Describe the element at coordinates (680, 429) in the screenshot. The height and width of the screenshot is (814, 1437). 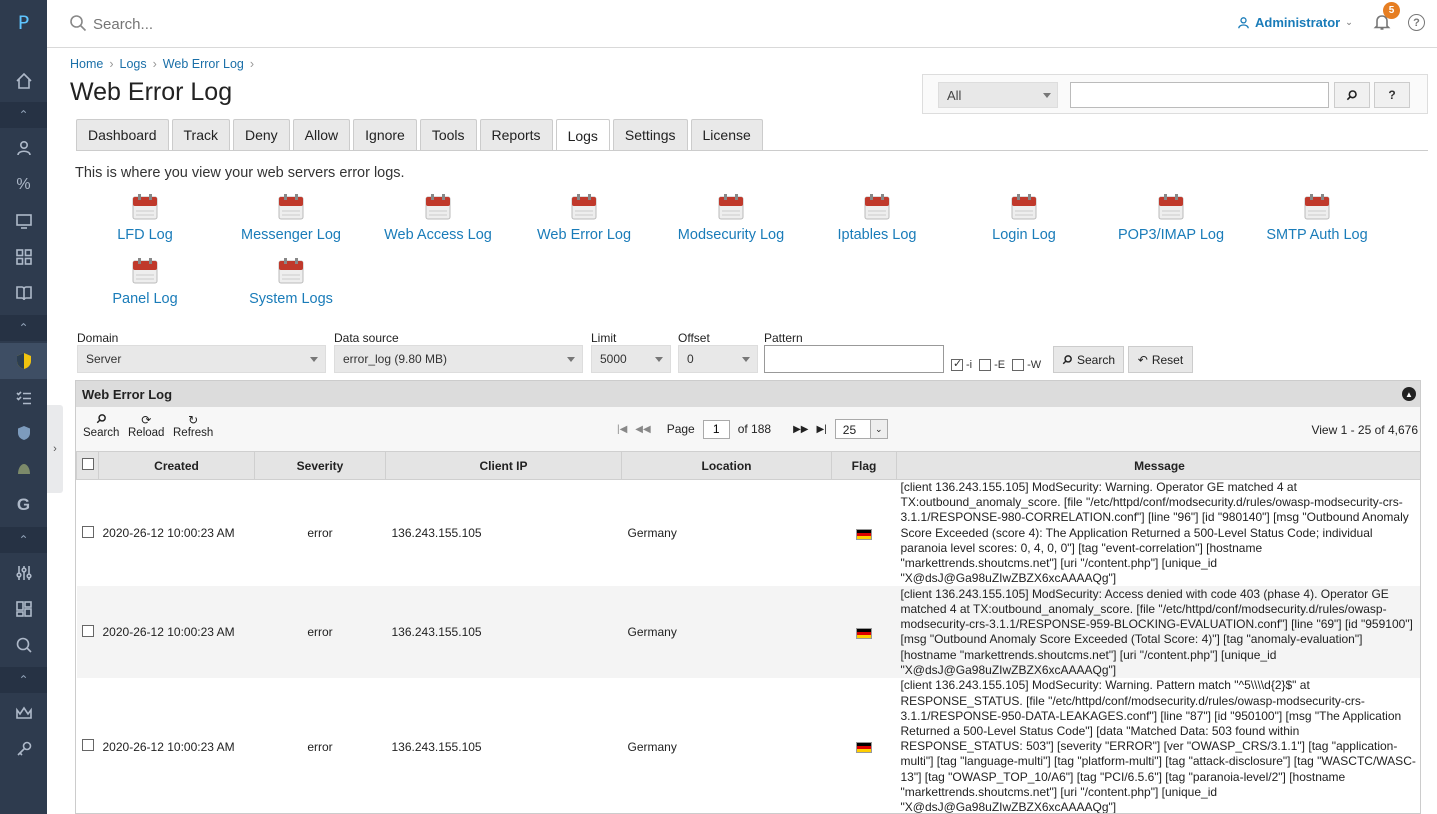
I see `page-label: Page` at that location.